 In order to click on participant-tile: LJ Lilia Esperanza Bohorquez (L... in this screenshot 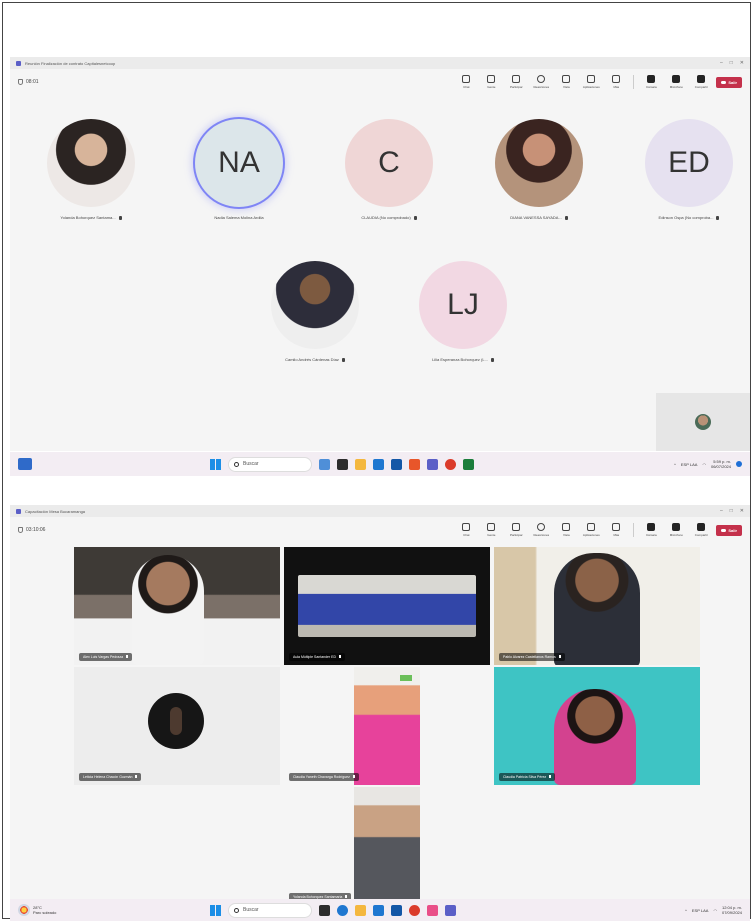, I will do `click(463, 311)`.